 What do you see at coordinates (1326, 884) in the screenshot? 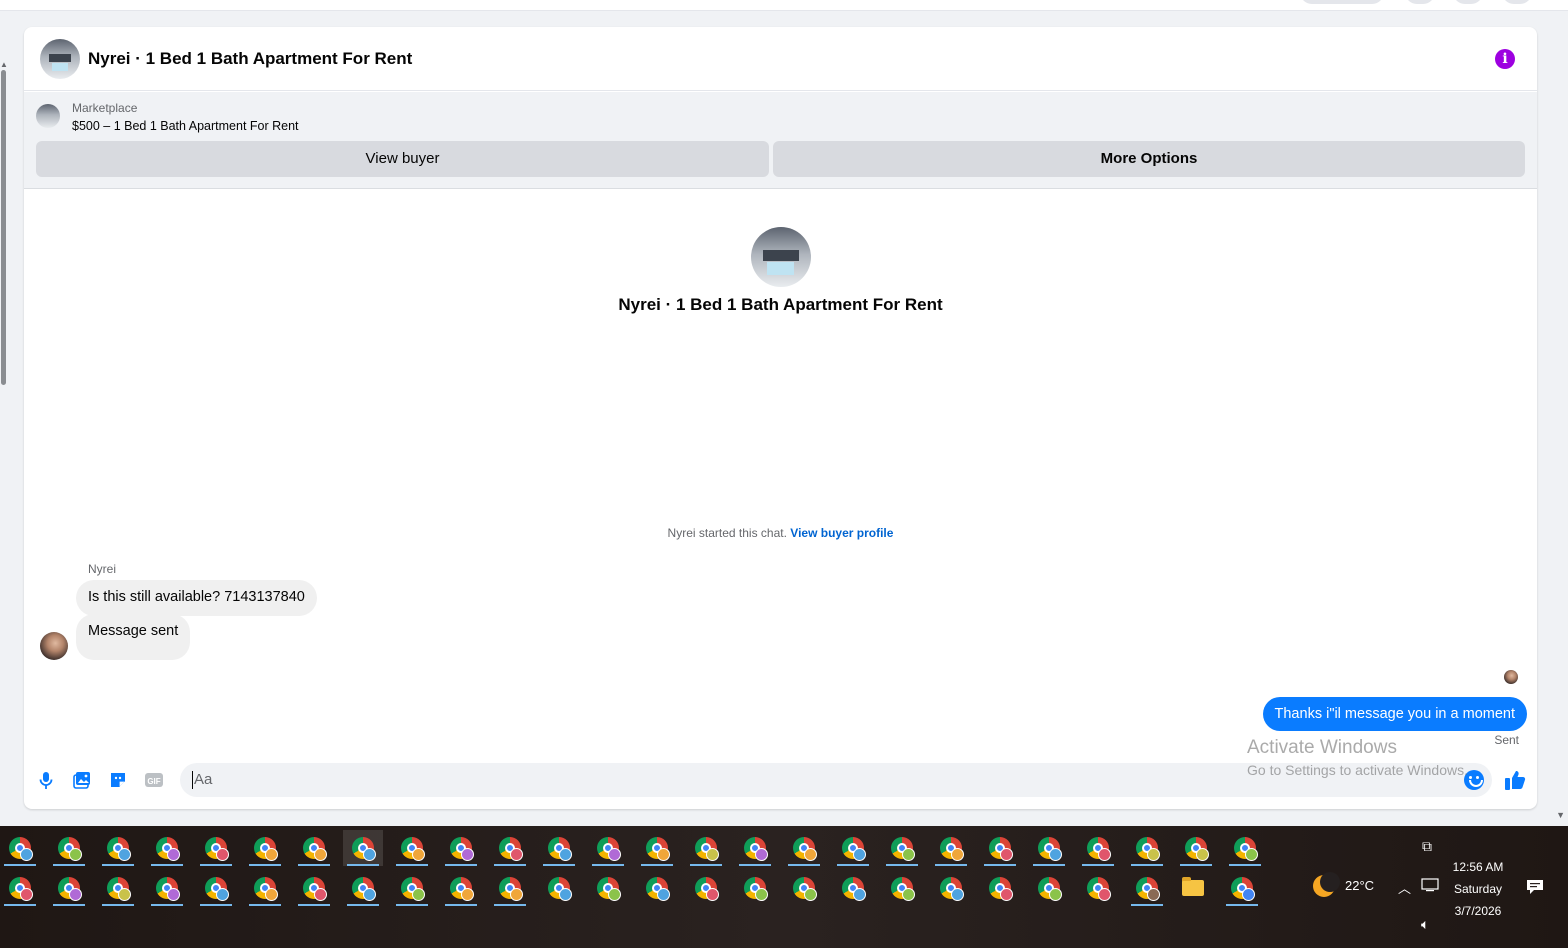
I see `moon-icon` at bounding box center [1326, 884].